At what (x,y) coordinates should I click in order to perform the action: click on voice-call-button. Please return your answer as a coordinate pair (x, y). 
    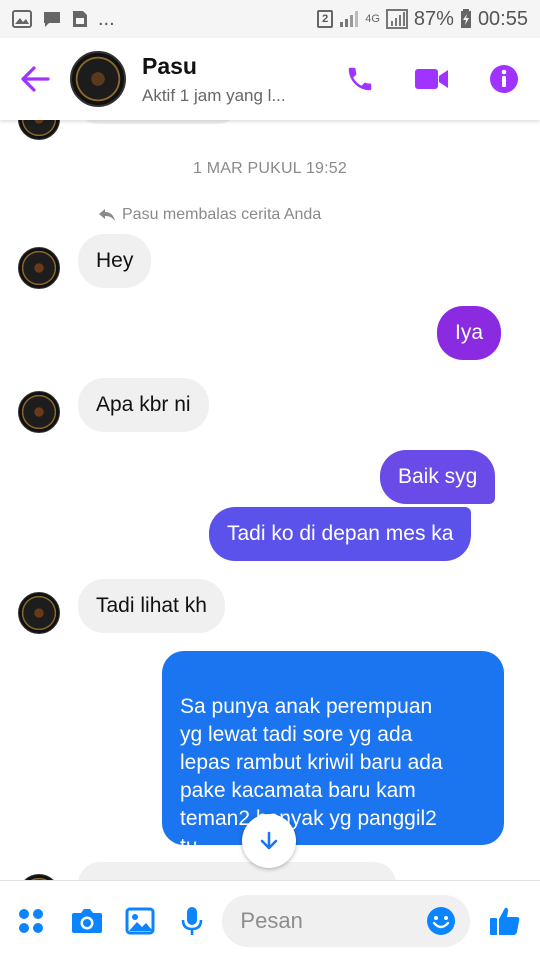
    Looking at the image, I should click on (360, 79).